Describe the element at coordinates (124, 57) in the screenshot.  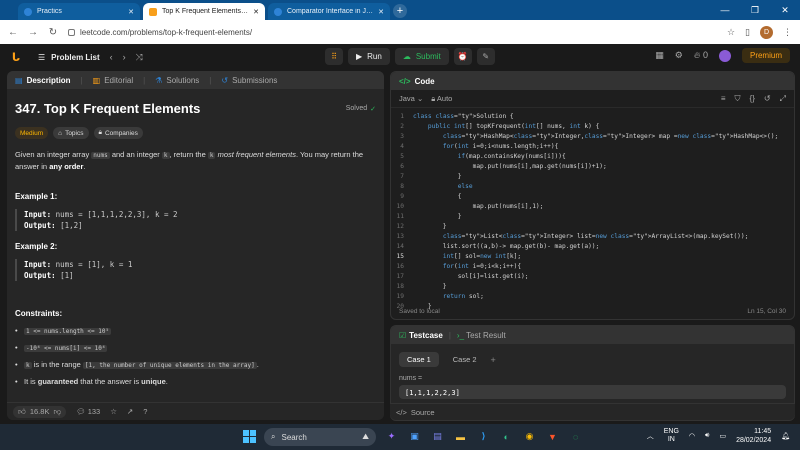
I see `next-problem-icon: ›` at that location.